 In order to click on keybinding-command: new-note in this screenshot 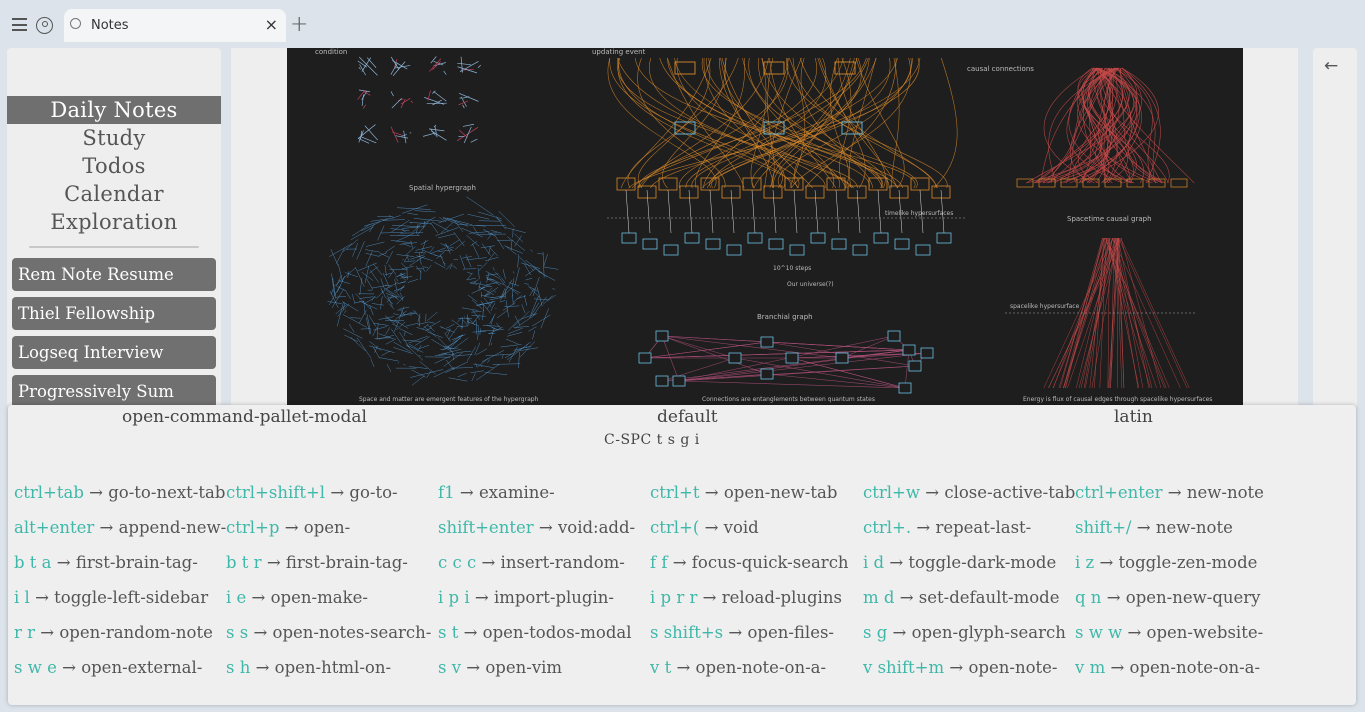, I will do `click(1225, 492)`.